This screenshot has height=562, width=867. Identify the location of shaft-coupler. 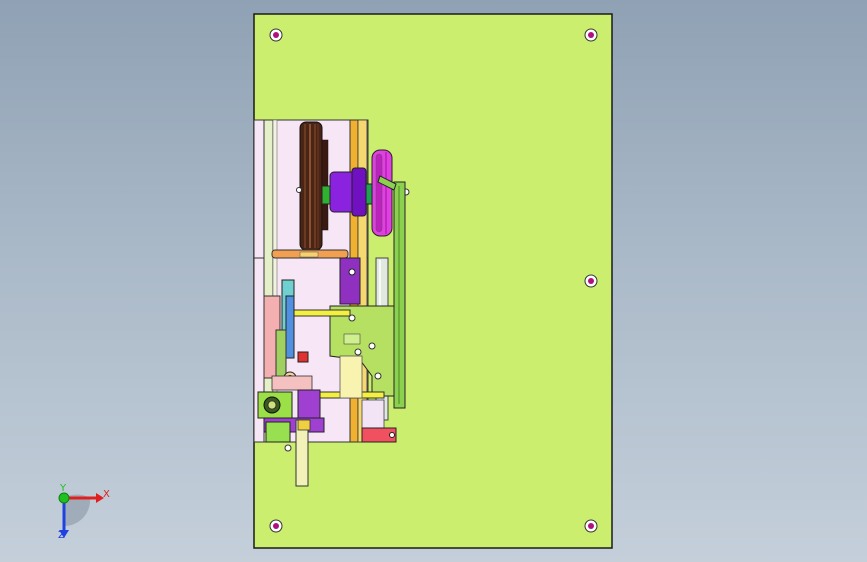
(369, 194).